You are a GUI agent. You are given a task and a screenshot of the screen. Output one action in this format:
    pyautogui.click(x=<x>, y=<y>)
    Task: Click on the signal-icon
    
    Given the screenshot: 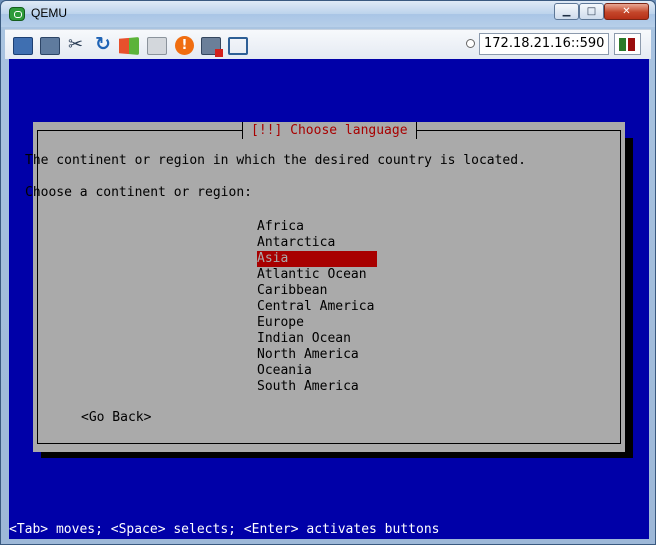 What is the action you would take?
    pyautogui.click(x=627, y=44)
    